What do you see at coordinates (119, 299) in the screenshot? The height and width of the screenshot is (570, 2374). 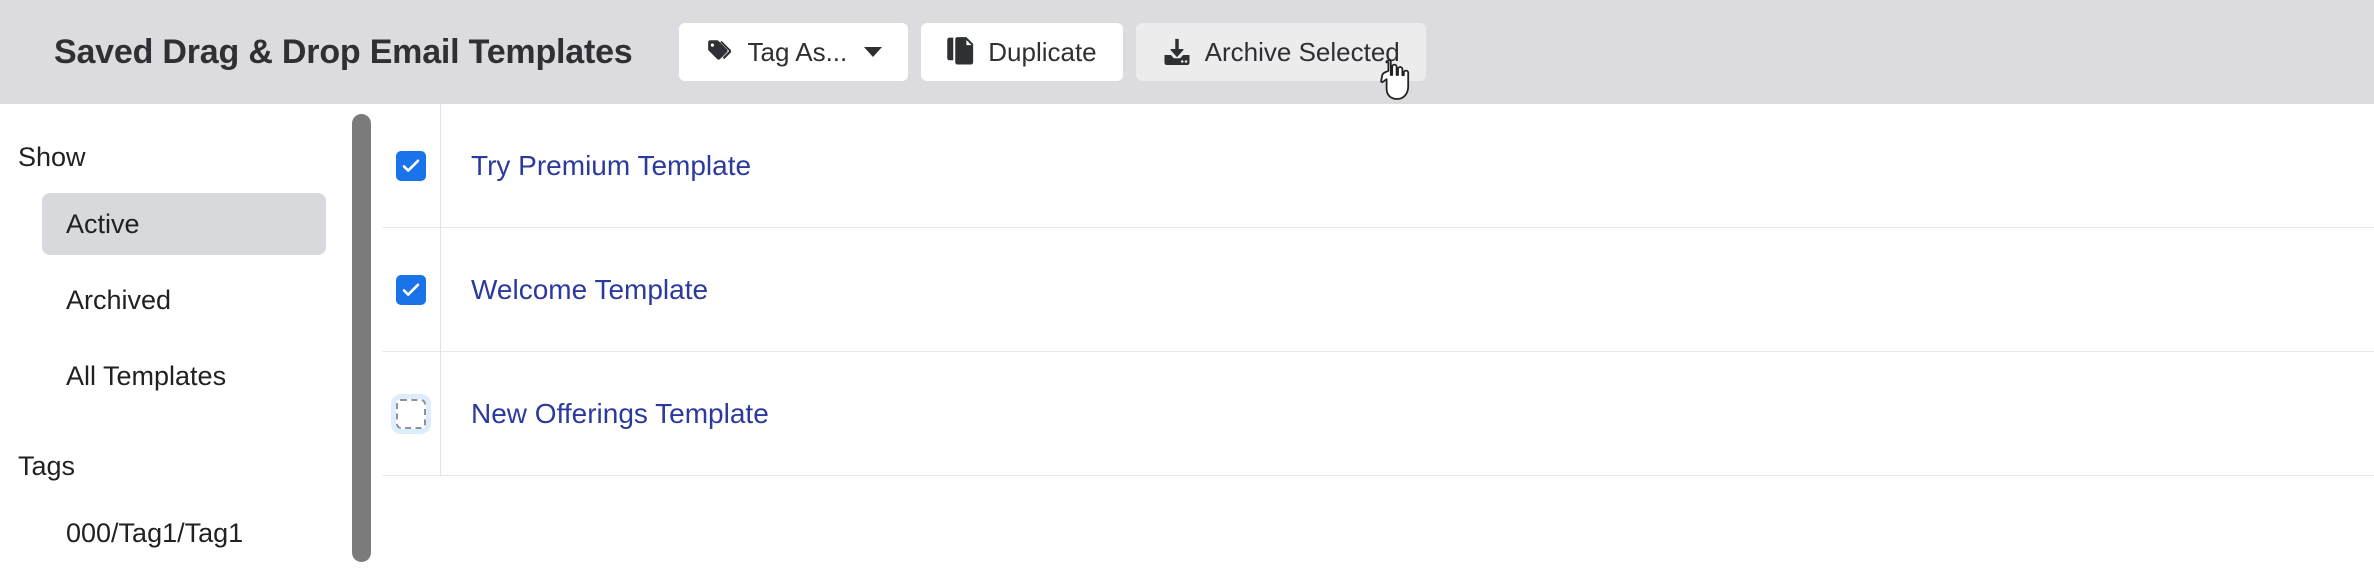 I see `sidebar-item-label: Archived` at bounding box center [119, 299].